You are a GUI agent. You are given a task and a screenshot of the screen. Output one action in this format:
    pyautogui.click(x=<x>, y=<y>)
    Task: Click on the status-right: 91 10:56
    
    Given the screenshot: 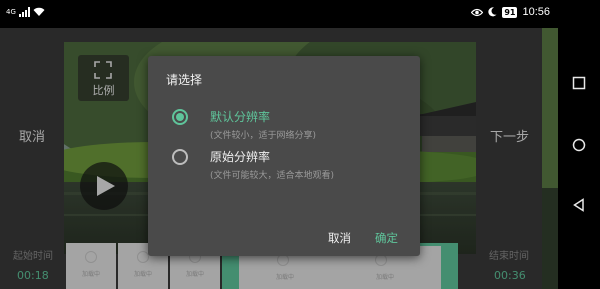 What is the action you would take?
    pyautogui.click(x=510, y=12)
    